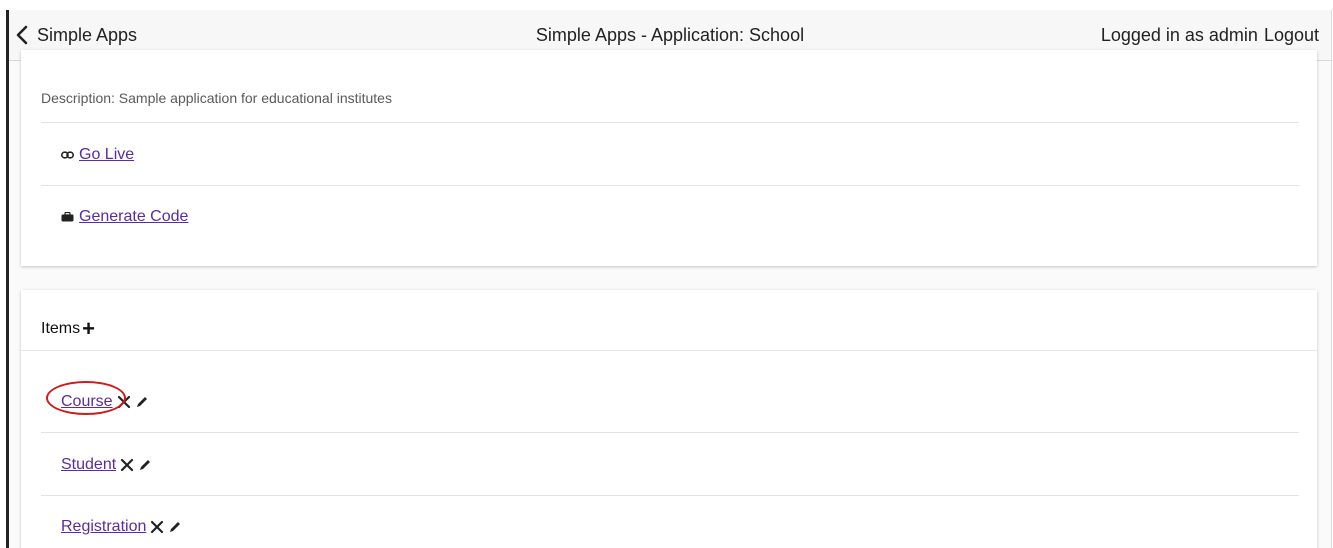 Image resolution: width=1333 pixels, height=548 pixels. What do you see at coordinates (67, 155) in the screenshot?
I see `link-icon` at bounding box center [67, 155].